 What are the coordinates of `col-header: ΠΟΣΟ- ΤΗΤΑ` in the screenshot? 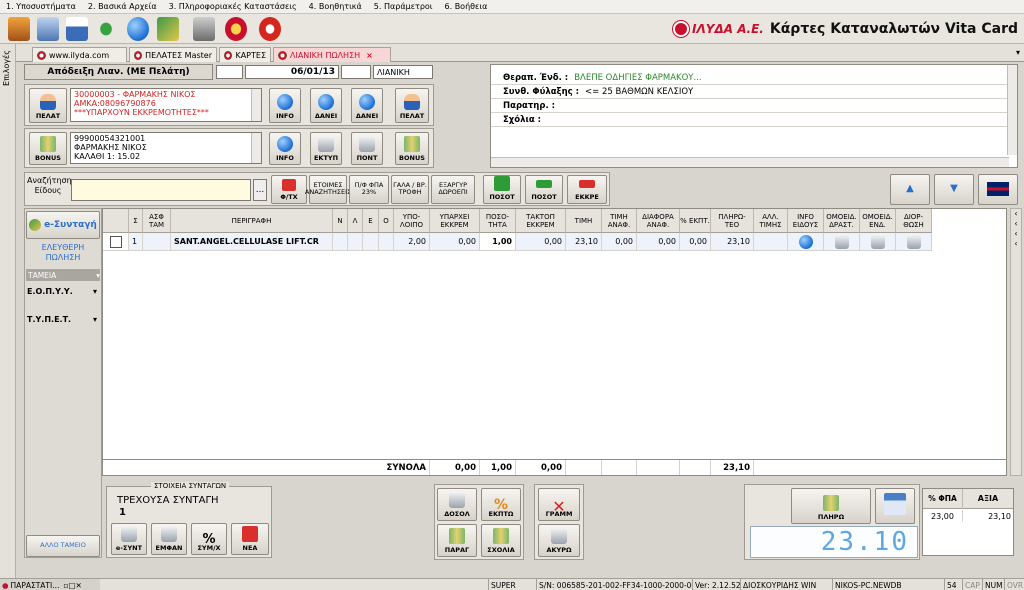 It's located at (498, 221).